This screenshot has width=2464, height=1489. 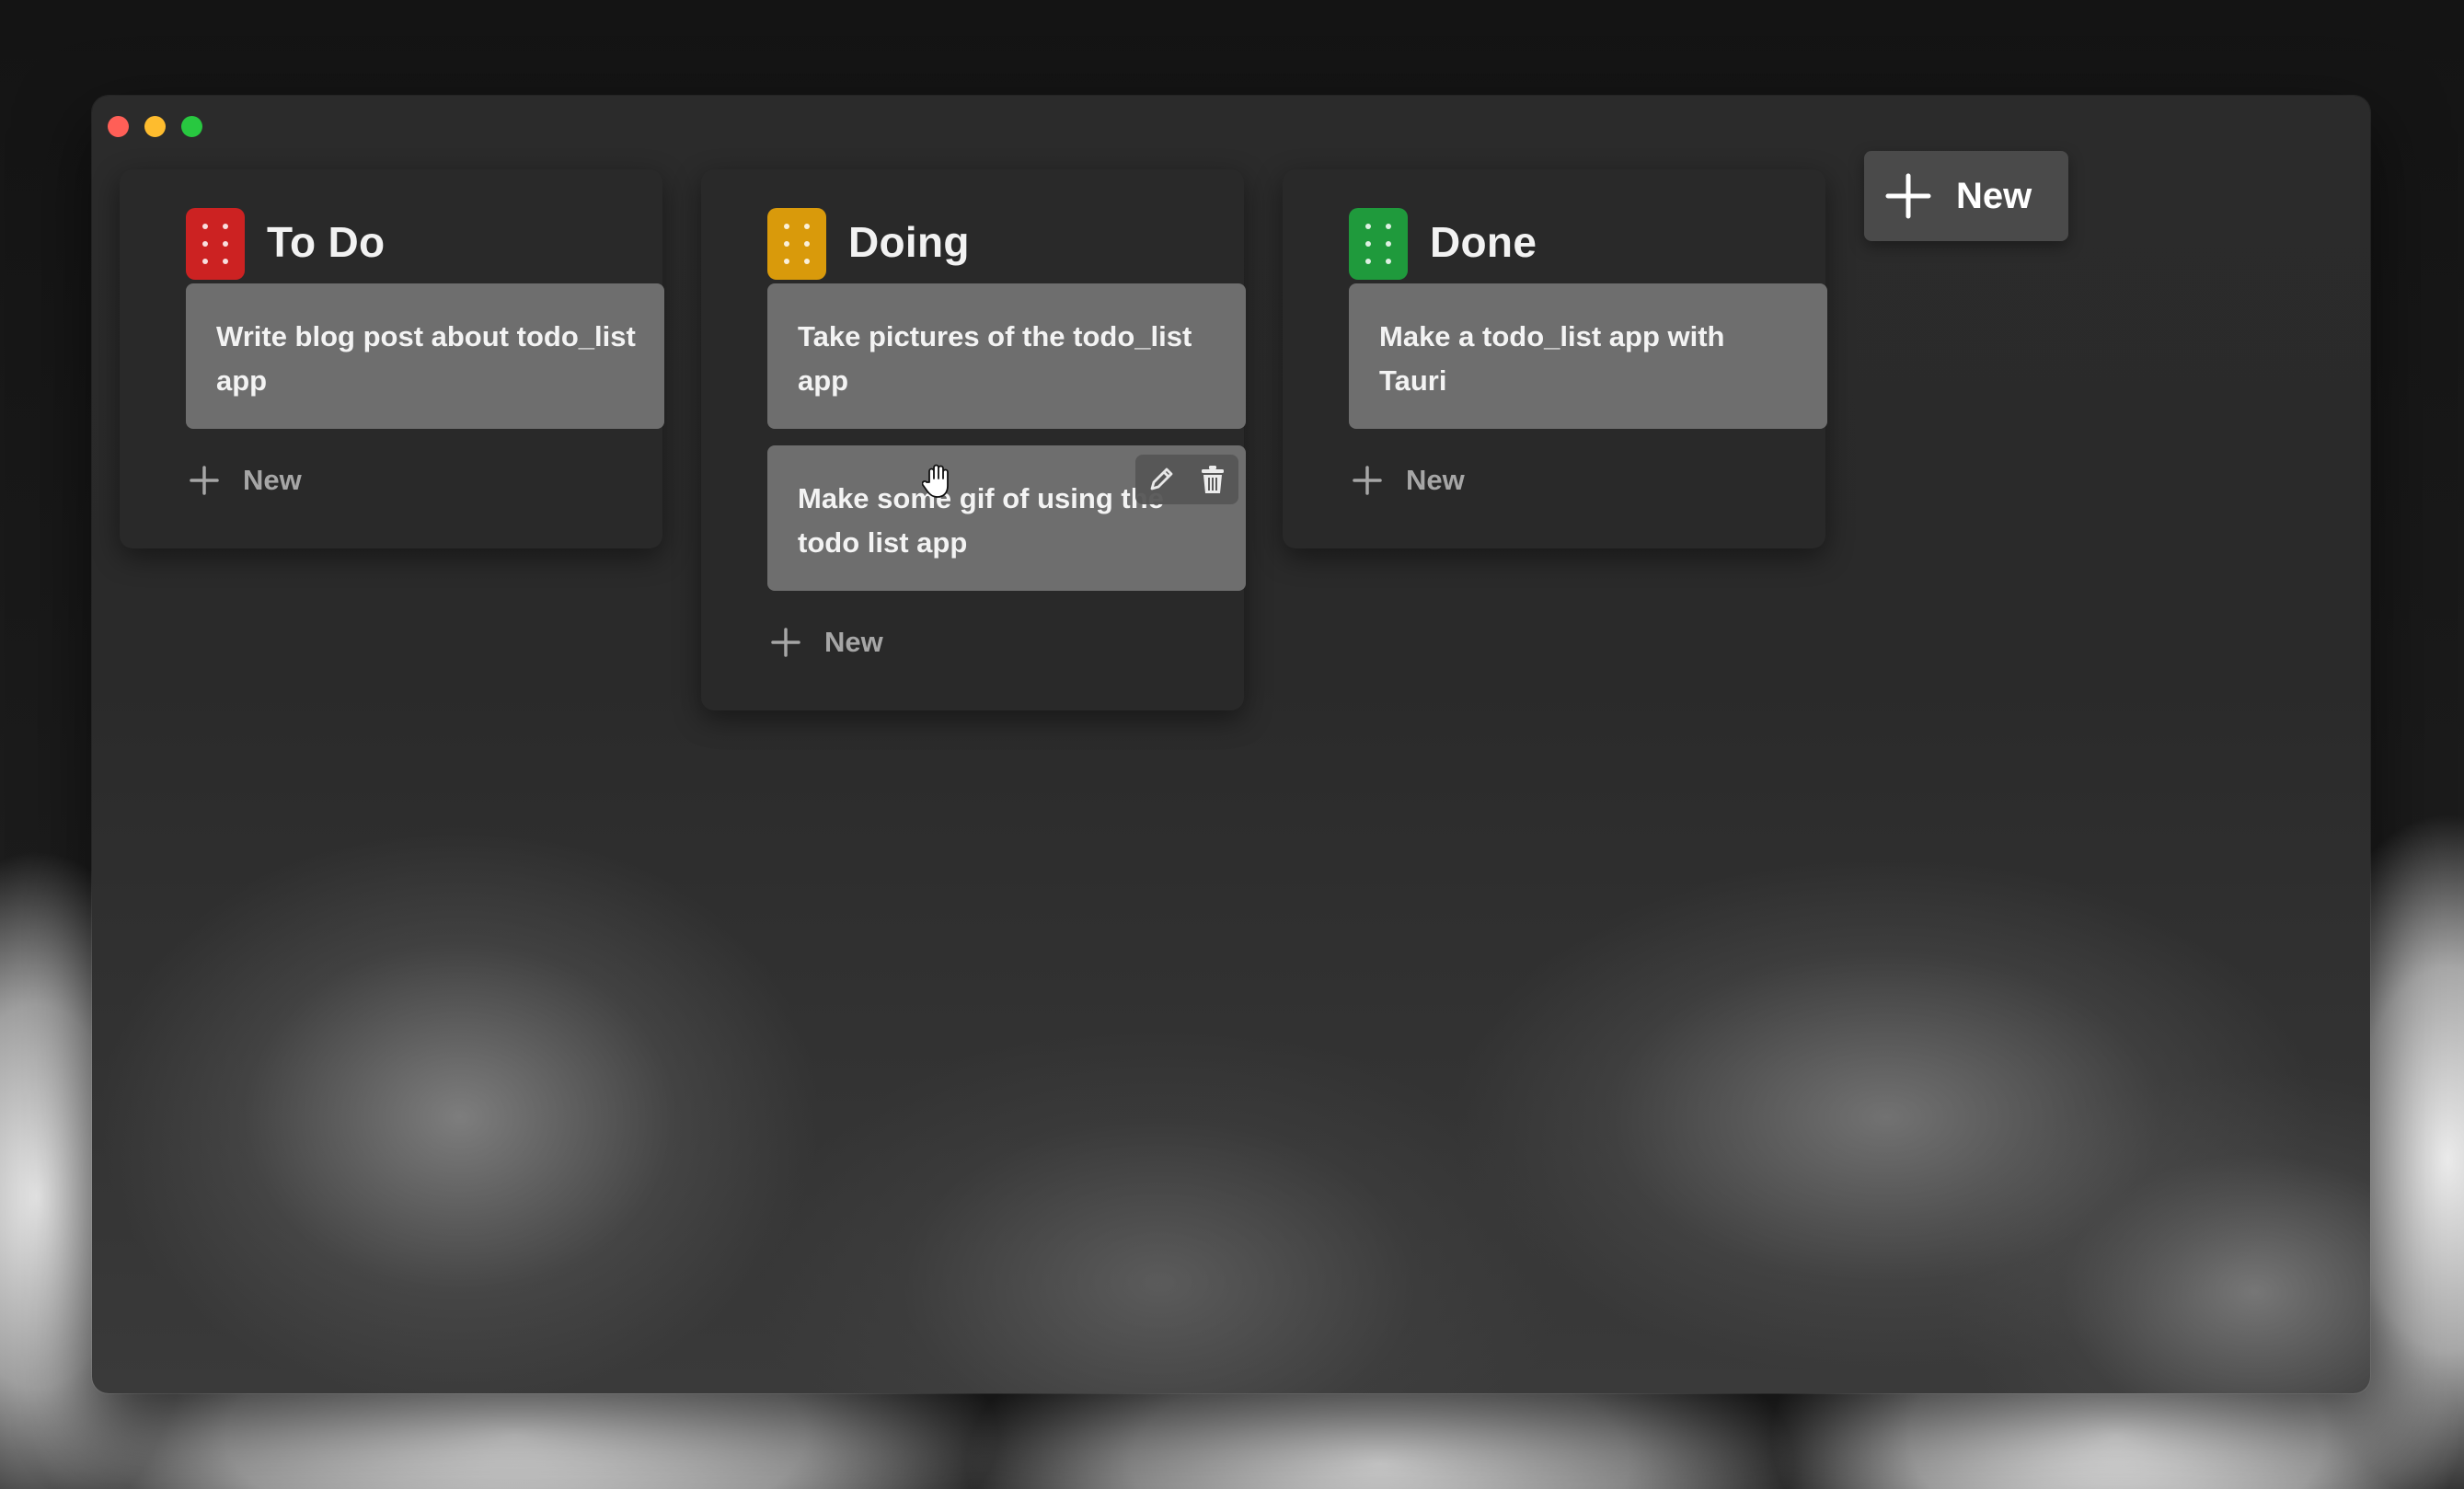 I want to click on column-done: Done Make a todo_list app with Tauri New, so click(x=1555, y=358).